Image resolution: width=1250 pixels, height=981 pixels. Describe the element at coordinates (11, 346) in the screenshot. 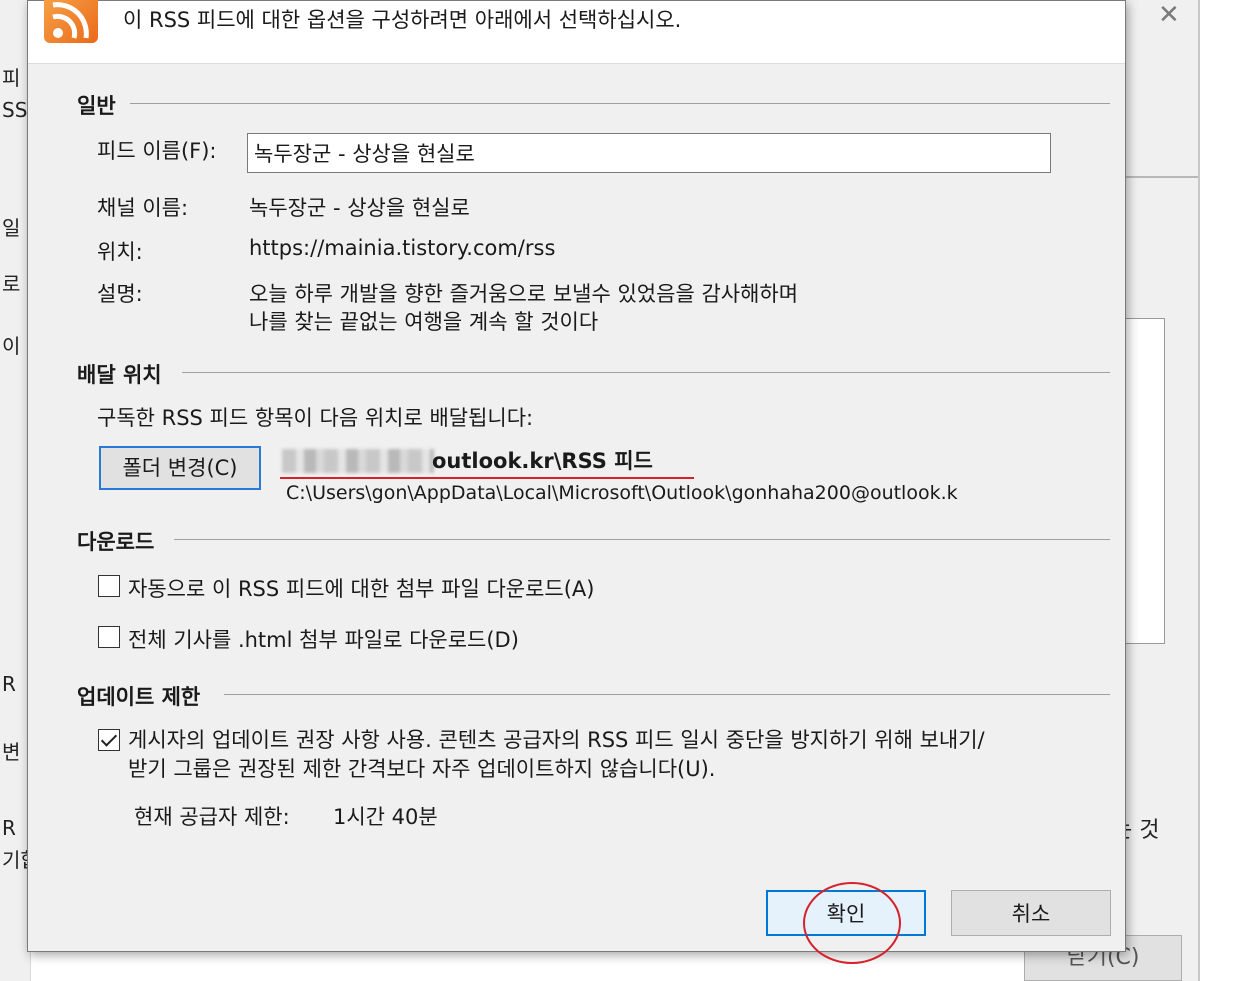

I see `background-fragment: 이` at that location.